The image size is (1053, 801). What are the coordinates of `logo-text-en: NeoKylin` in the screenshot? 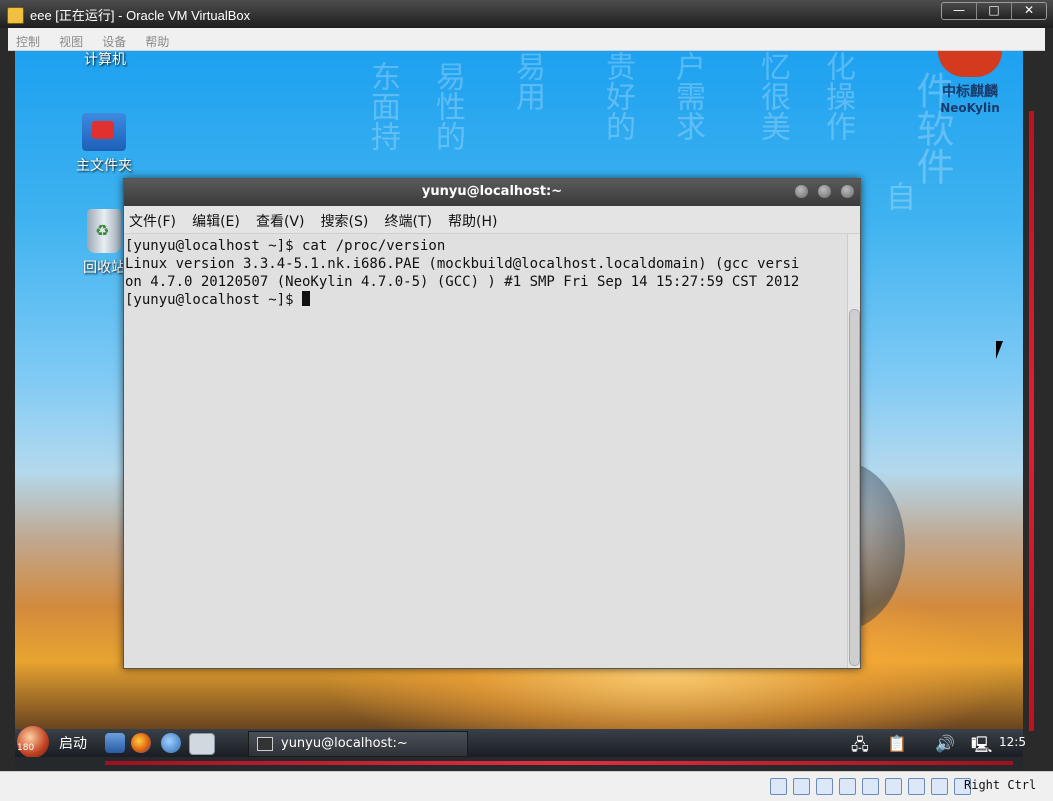 It's located at (970, 108).